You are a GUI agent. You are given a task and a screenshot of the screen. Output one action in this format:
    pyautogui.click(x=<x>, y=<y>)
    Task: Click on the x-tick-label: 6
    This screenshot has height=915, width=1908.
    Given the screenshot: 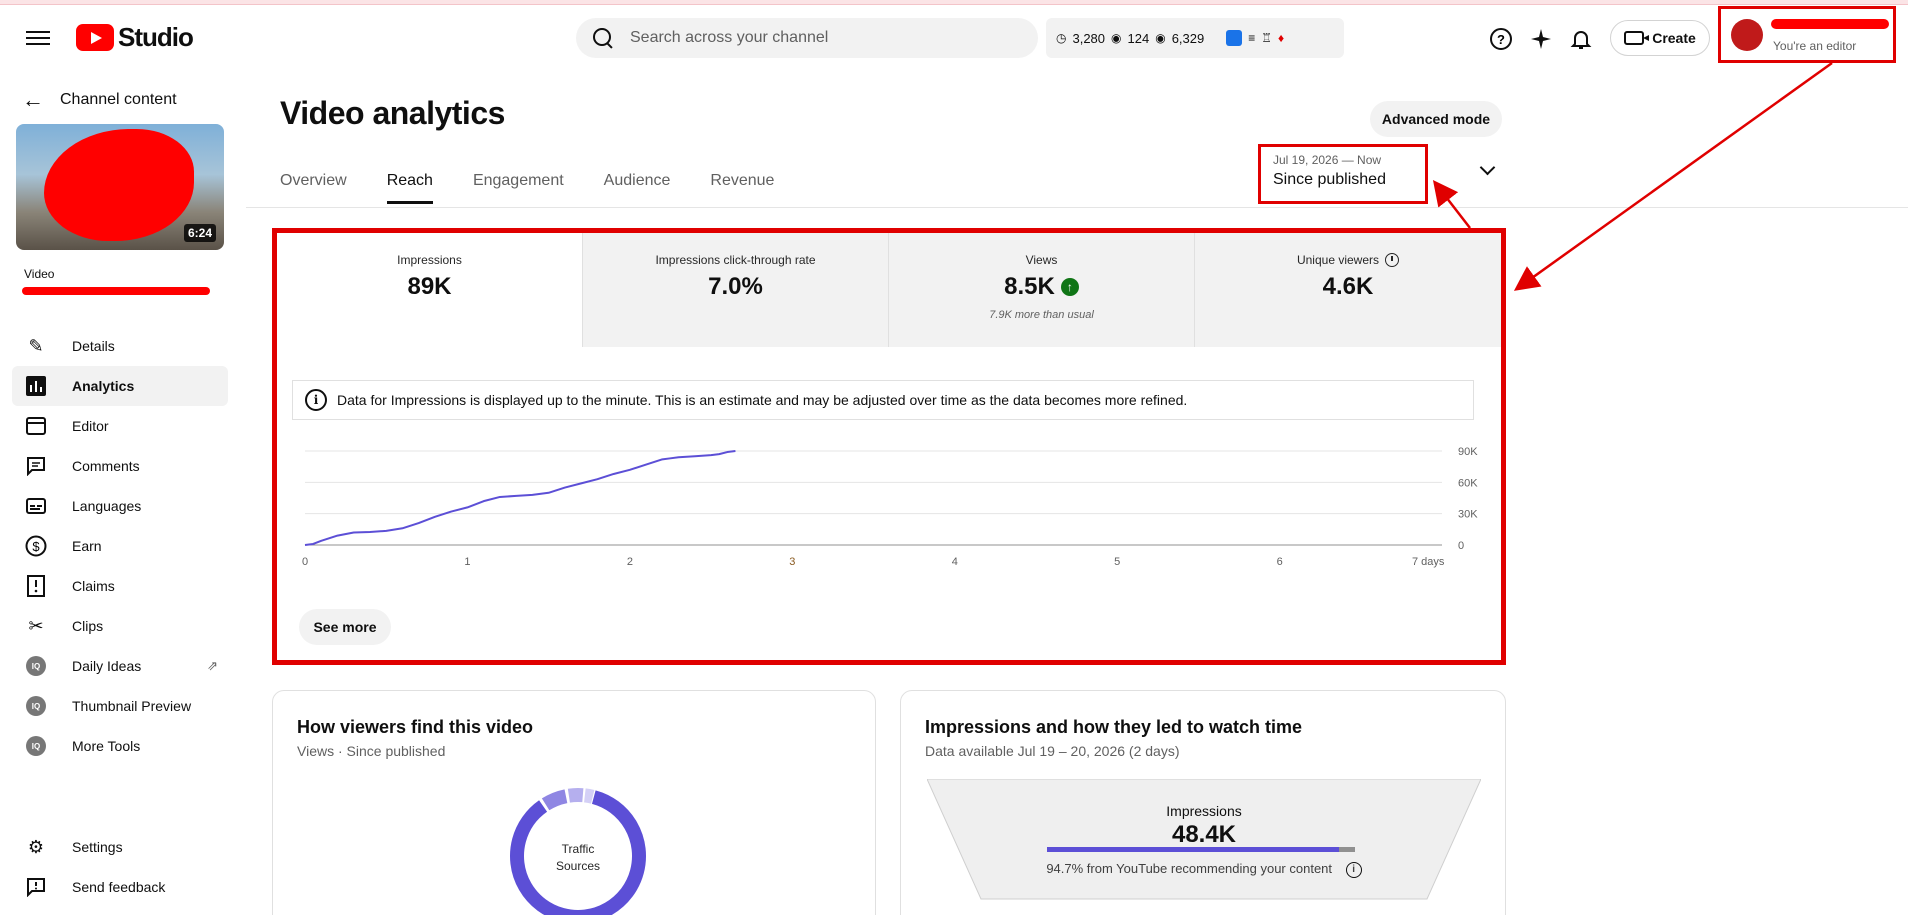 What is the action you would take?
    pyautogui.click(x=1280, y=562)
    